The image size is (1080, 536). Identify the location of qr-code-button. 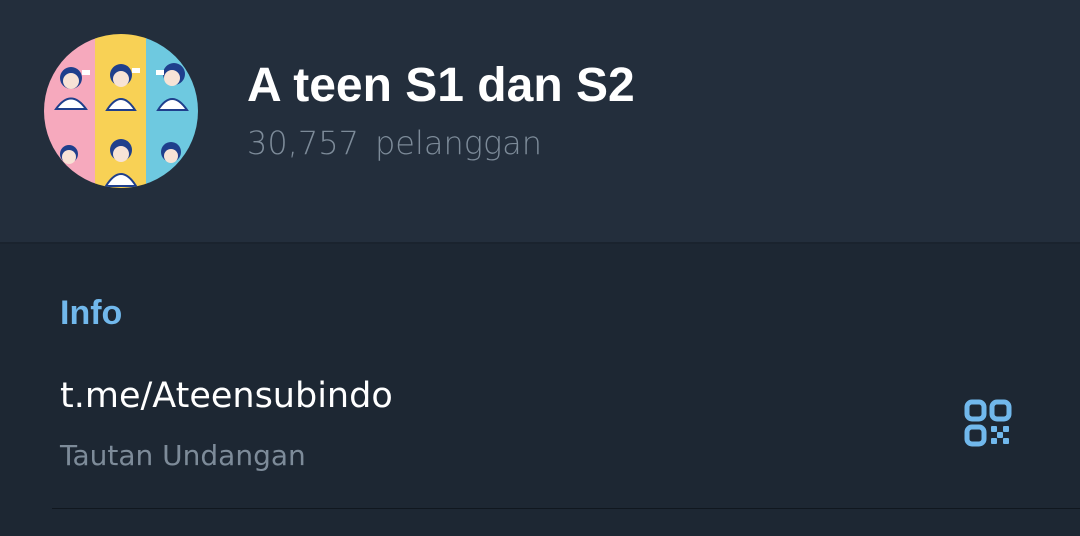
(988, 424).